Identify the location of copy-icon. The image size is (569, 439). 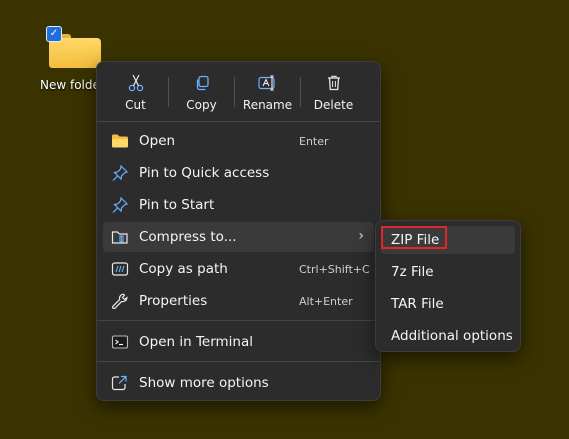
(201, 83).